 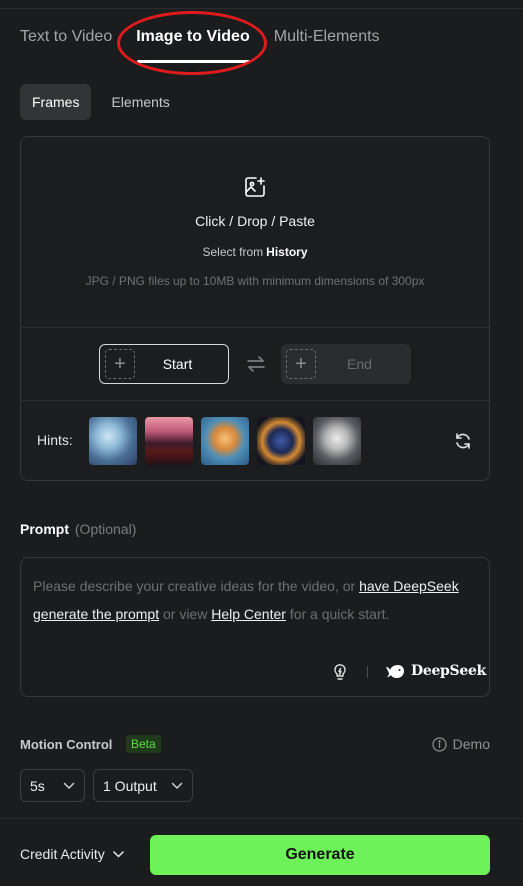 What do you see at coordinates (193, 45) in the screenshot?
I see `tab-image-to-video: Image to Video` at bounding box center [193, 45].